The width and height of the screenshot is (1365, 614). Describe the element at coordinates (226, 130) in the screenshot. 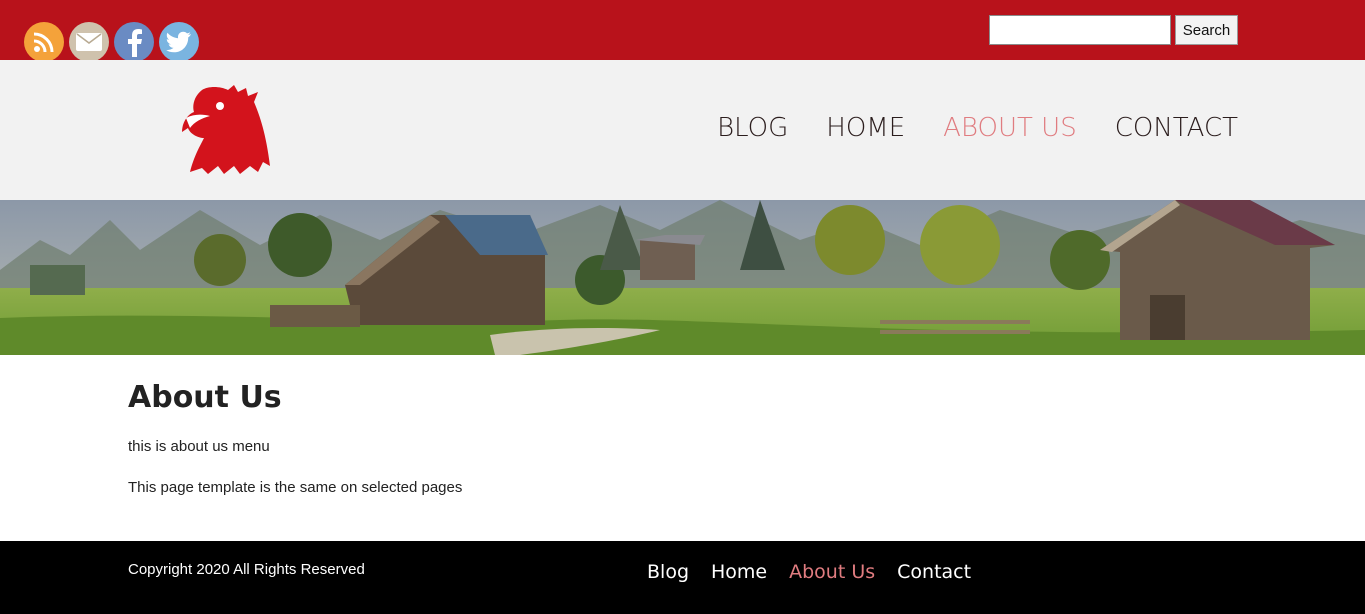

I see `rooster-logo` at that location.